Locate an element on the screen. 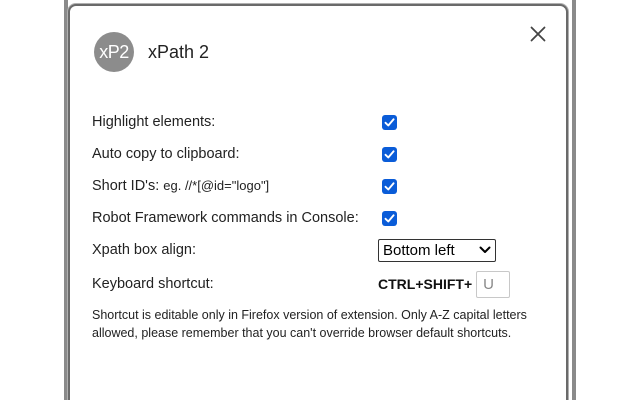  robot-framework-checkbox is located at coordinates (389, 218).